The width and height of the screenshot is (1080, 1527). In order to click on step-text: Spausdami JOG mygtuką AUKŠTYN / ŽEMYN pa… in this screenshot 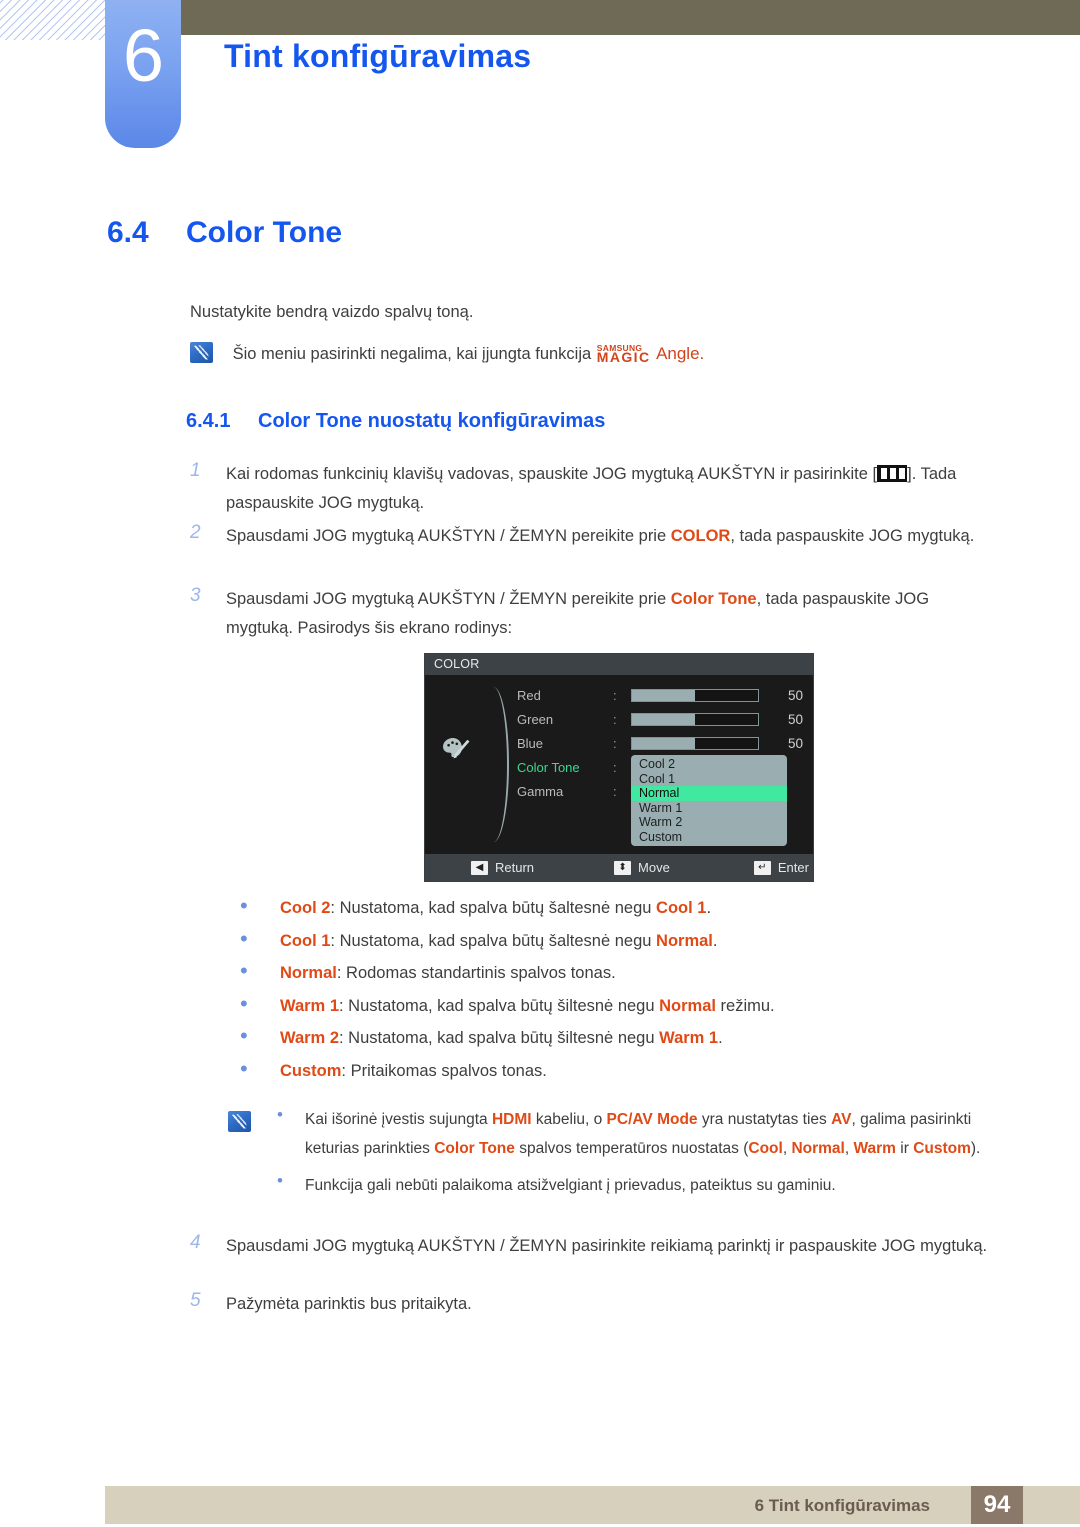, I will do `click(607, 1246)`.